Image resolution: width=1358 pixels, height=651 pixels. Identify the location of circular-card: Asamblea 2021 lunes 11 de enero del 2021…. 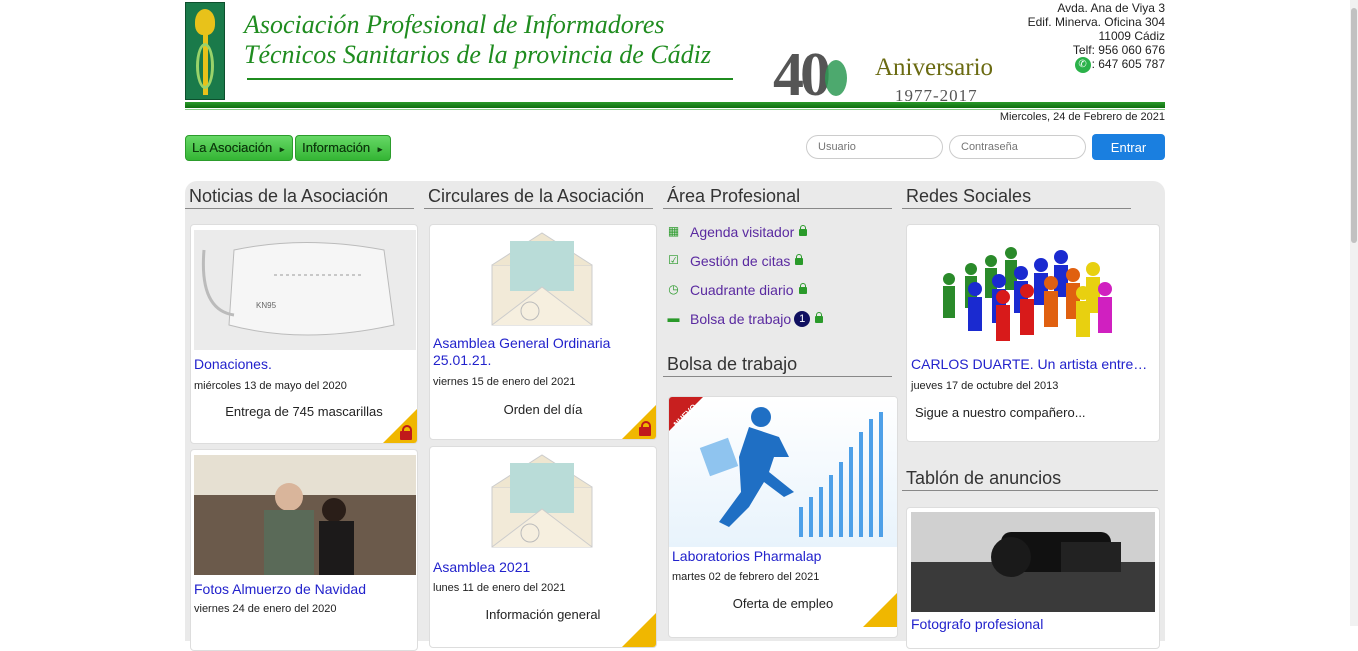
(543, 547).